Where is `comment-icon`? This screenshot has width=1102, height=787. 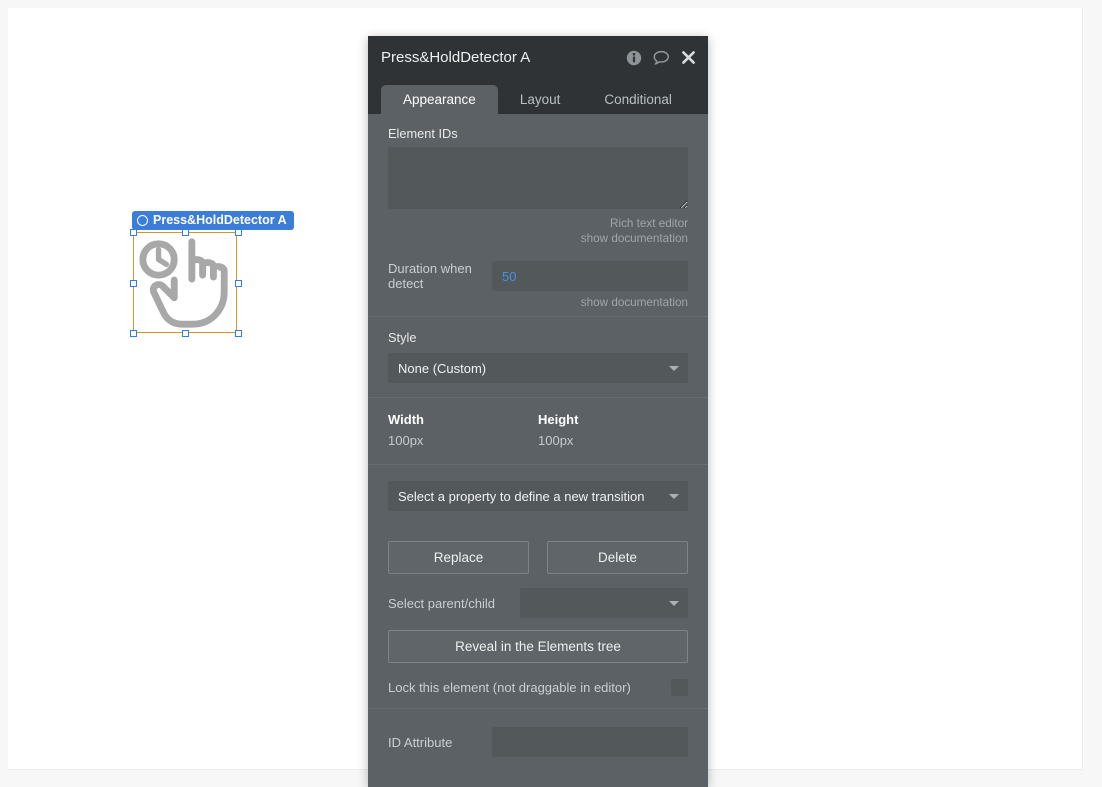
comment-icon is located at coordinates (661, 58).